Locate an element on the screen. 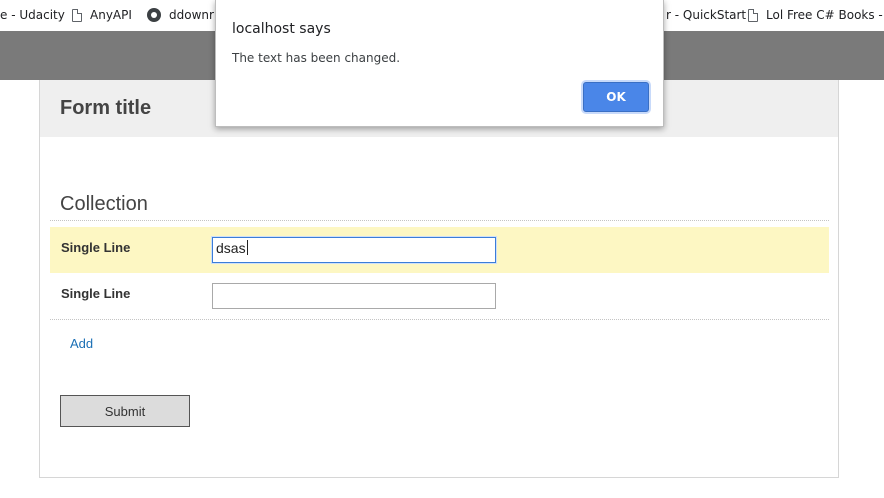  bookmark-label: r - QuickStart is located at coordinates (706, 15).